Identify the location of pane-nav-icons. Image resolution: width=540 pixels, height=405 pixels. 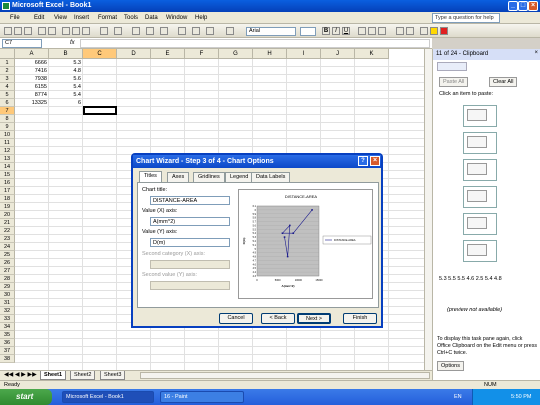
(452, 66).